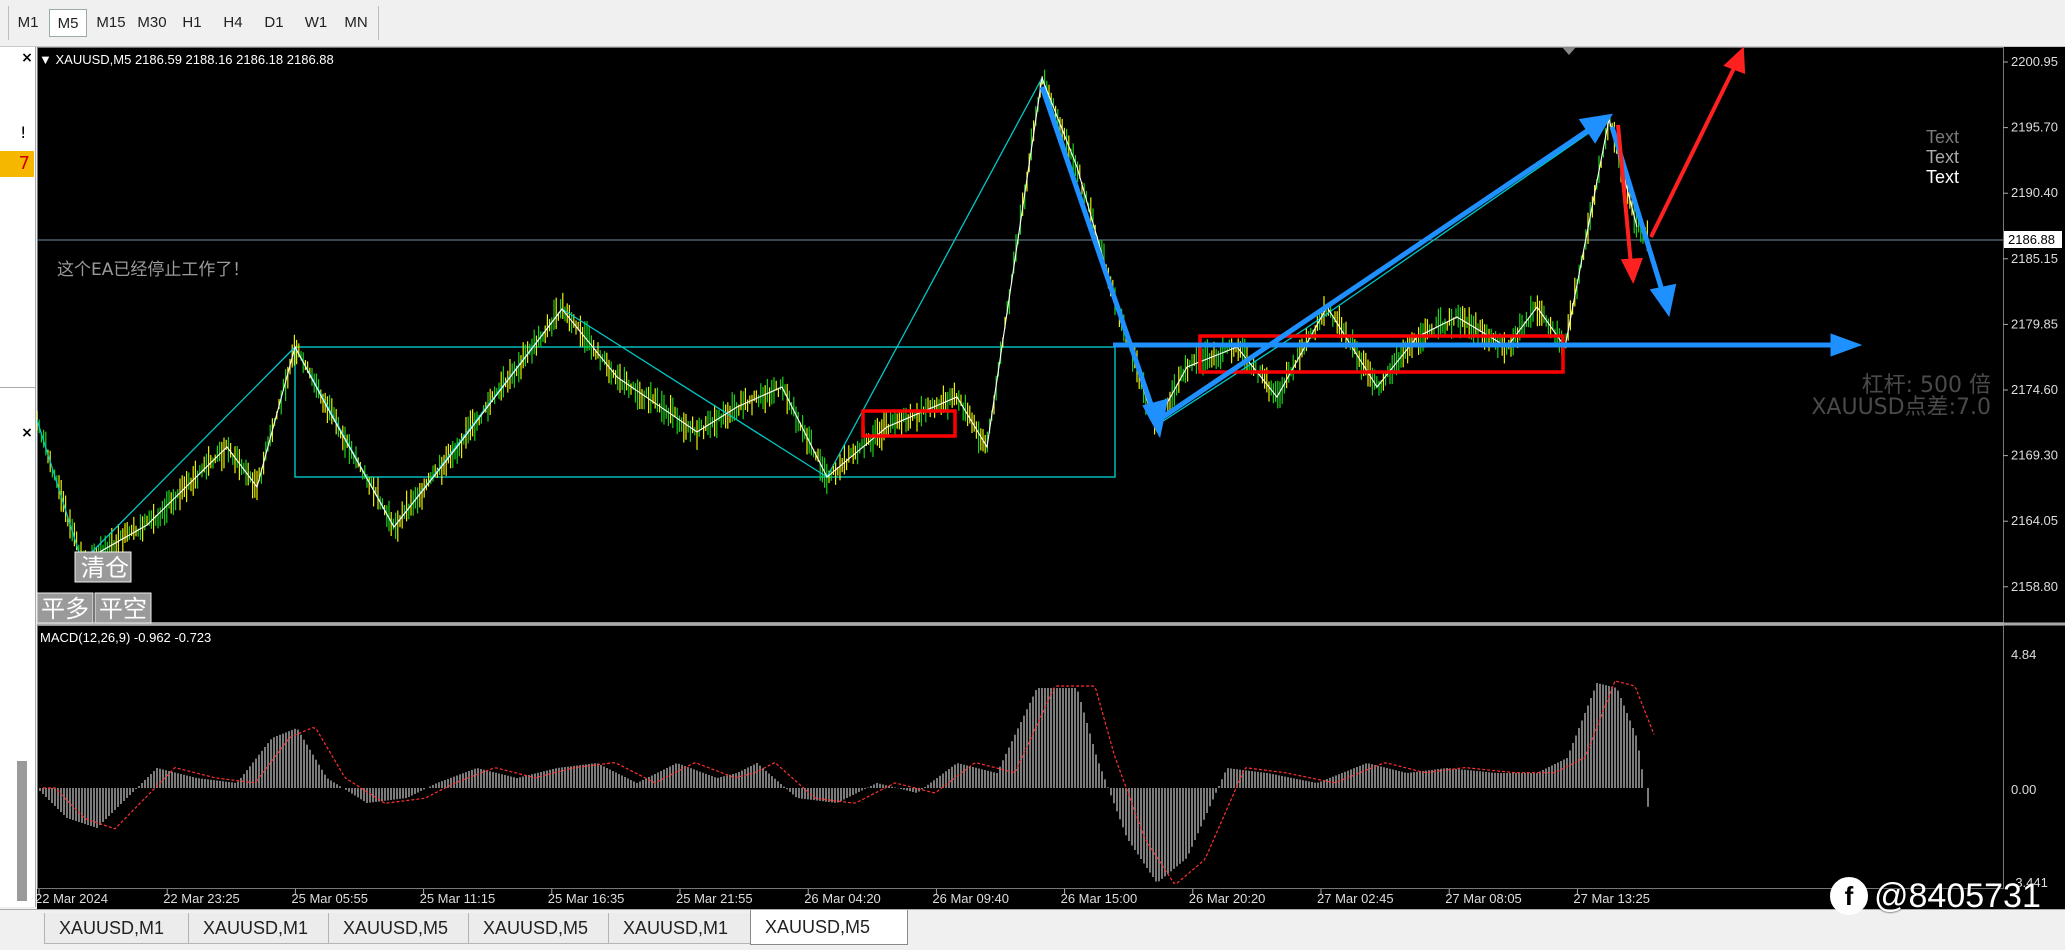  Describe the element at coordinates (458, 898) in the screenshot. I see `time-tick-label: 25 Mar 11:15` at that location.